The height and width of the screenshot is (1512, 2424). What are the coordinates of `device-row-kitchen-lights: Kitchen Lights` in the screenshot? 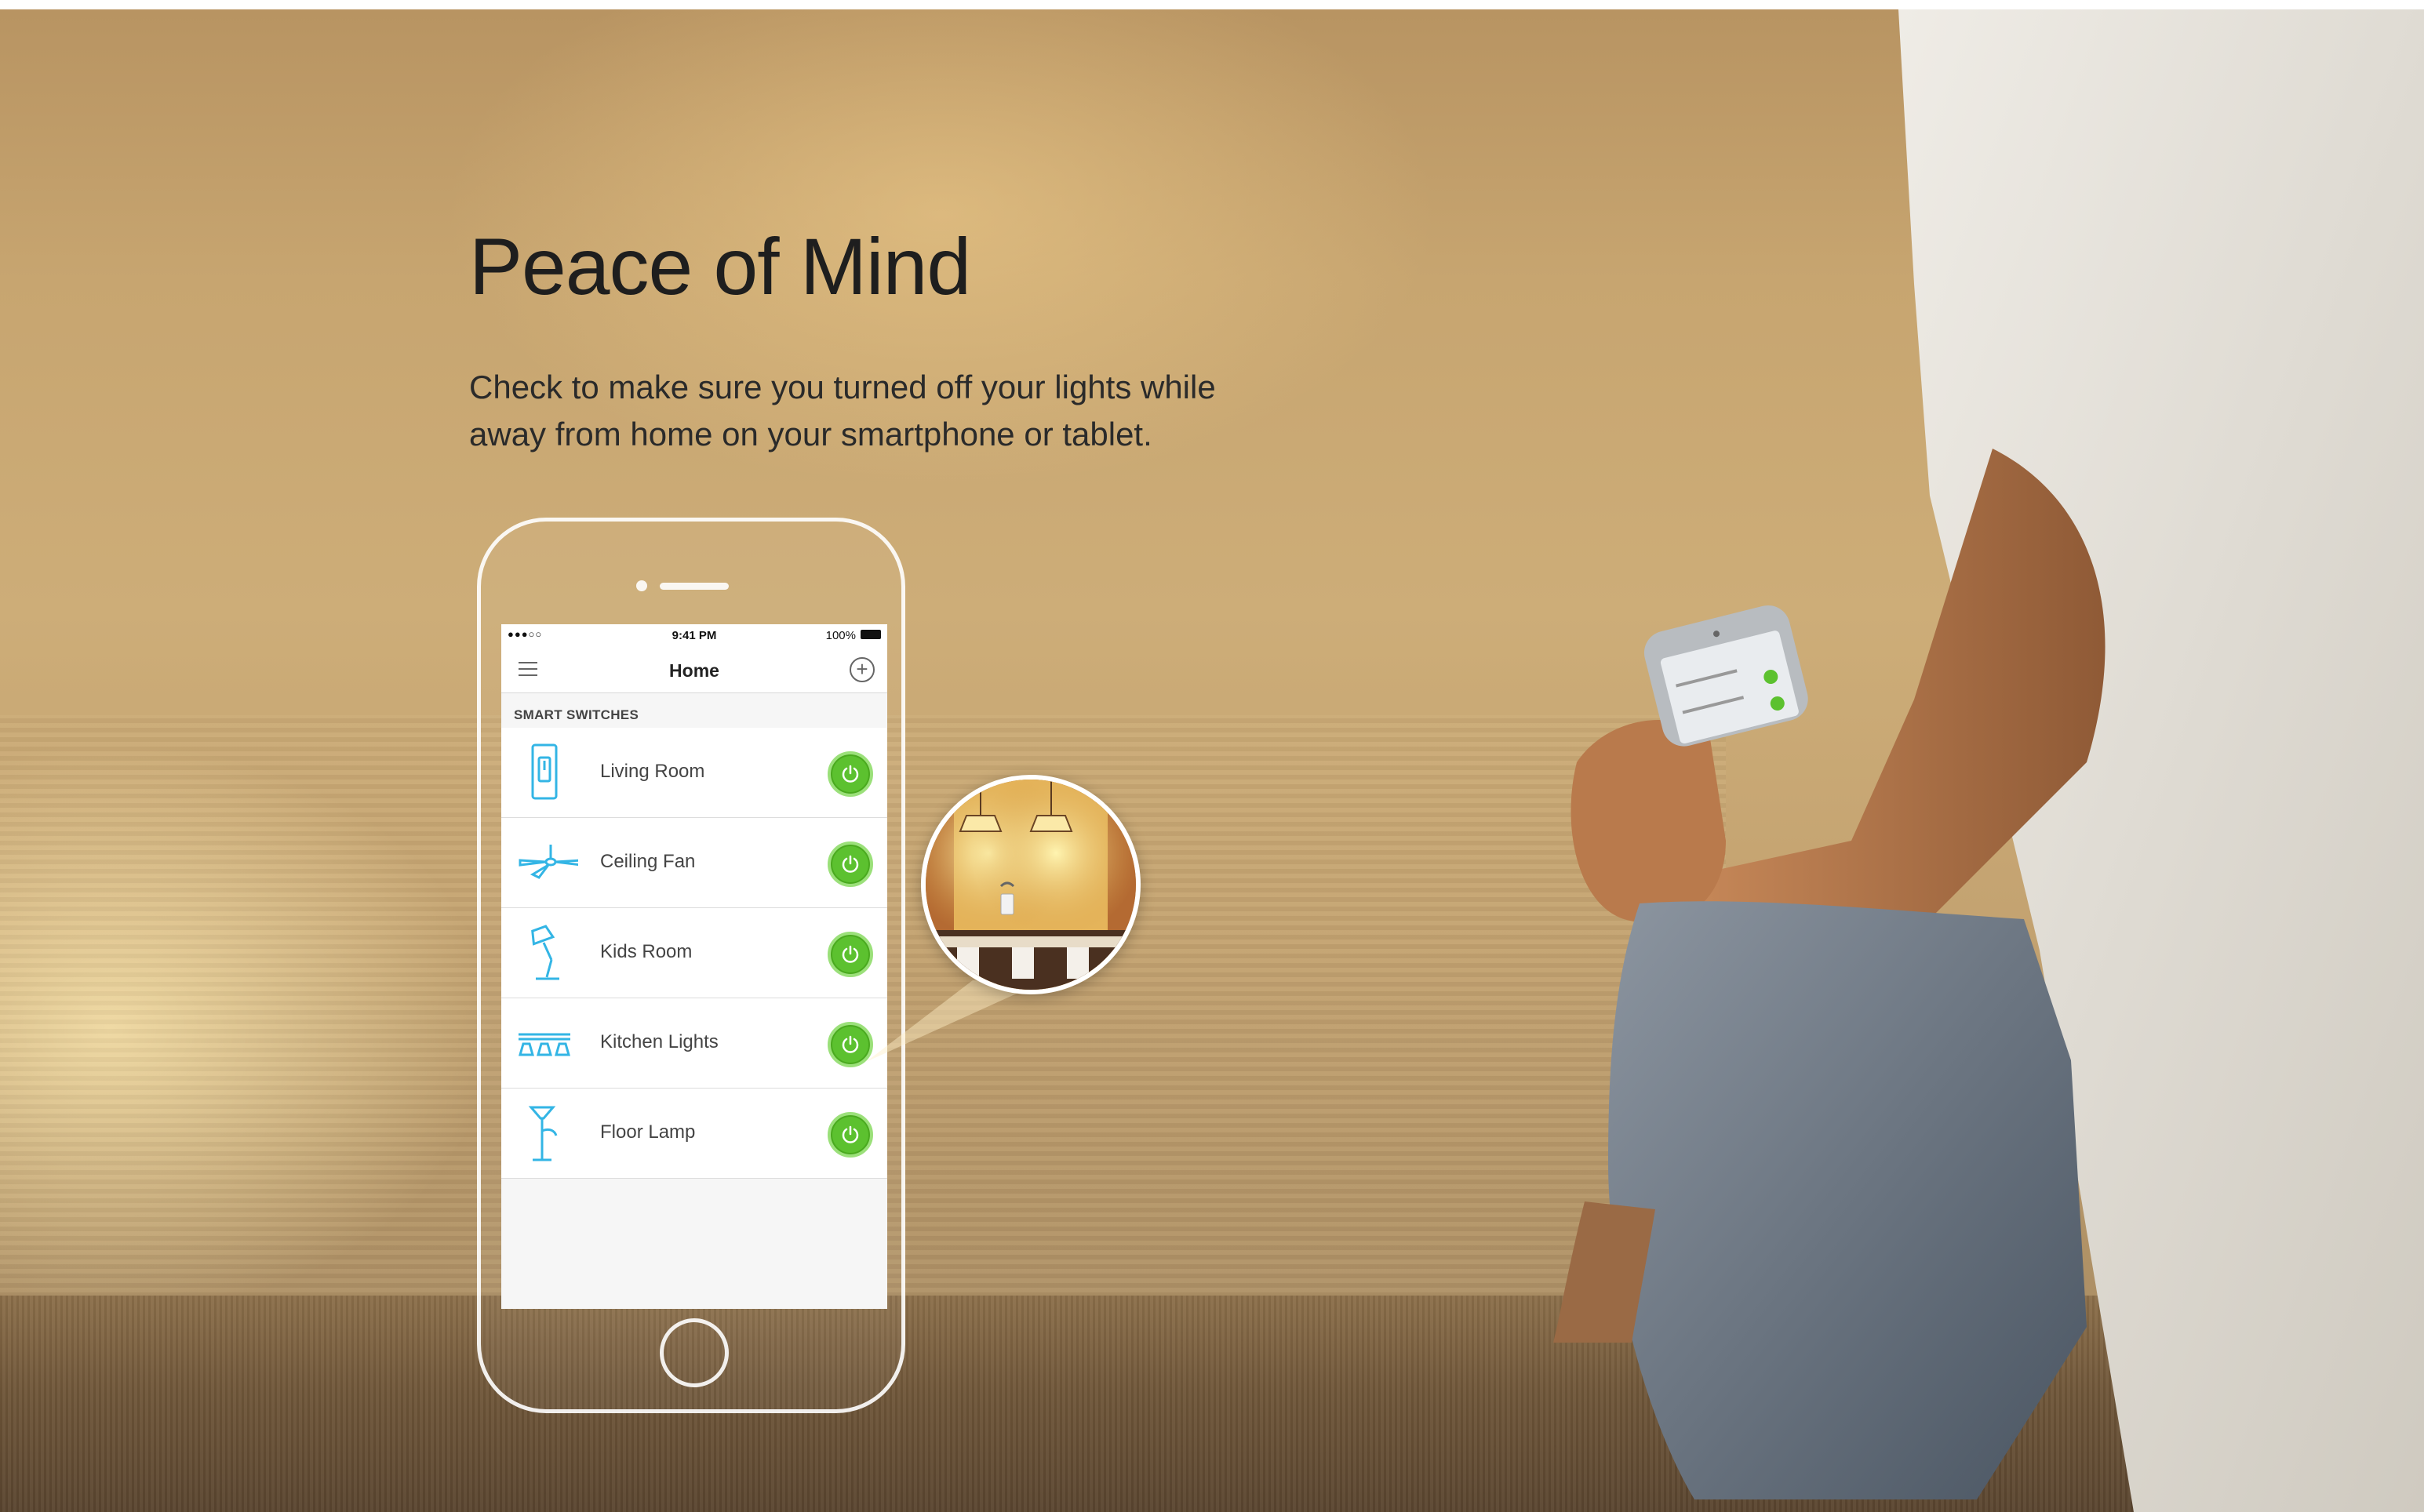 It's located at (694, 1043).